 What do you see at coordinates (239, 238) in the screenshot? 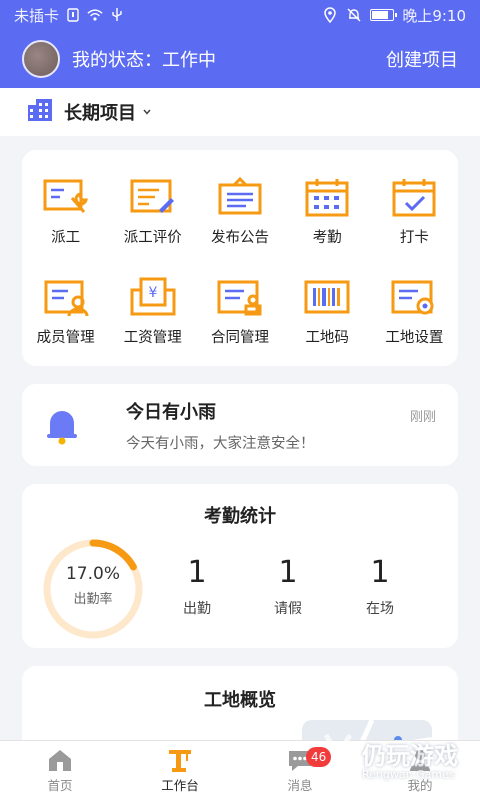
I see `function-announcement-label: 发布公告` at bounding box center [239, 238].